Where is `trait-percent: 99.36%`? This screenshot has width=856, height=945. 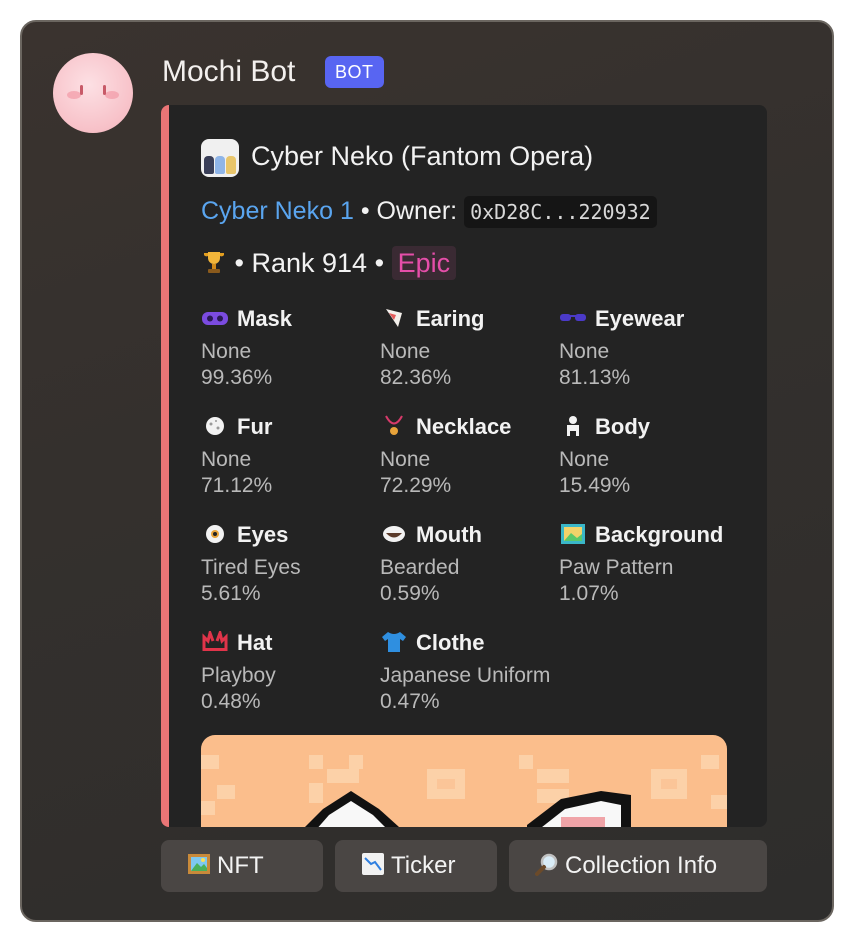
trait-percent: 99.36% is located at coordinates (237, 377).